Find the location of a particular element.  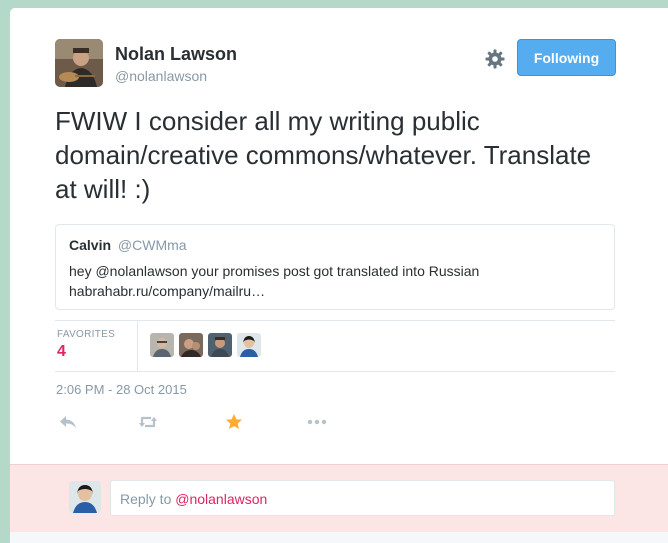

author-avatar is located at coordinates (79, 63).